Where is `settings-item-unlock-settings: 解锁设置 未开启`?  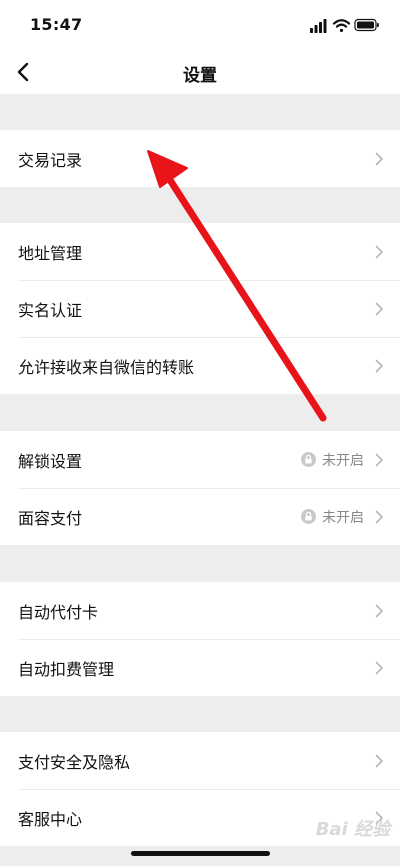
settings-item-unlock-settings: 解锁设置 未开启 is located at coordinates (200, 459).